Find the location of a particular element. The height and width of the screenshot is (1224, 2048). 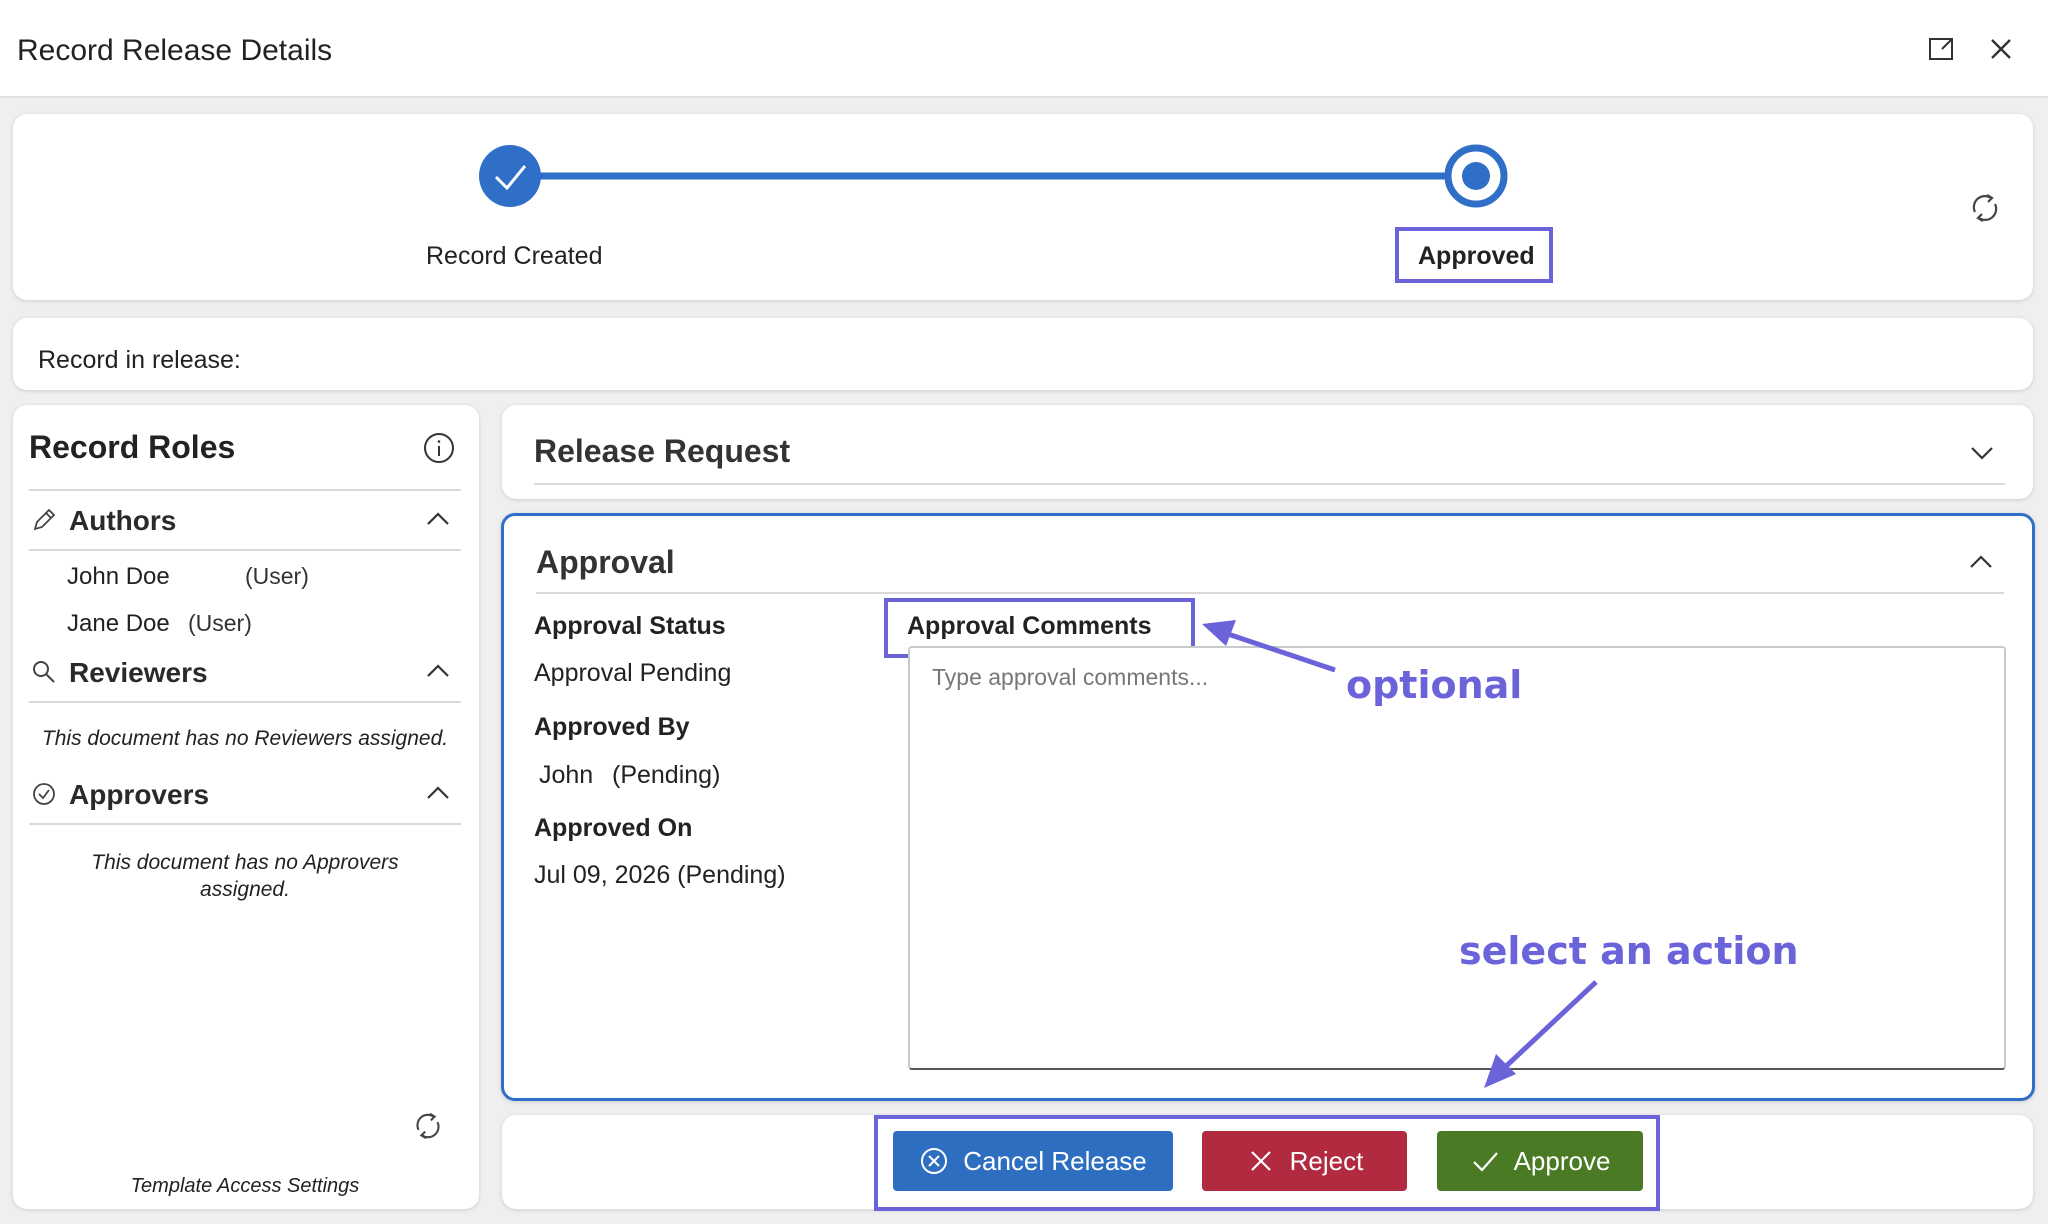

approval-status-label: Approval Status is located at coordinates (630, 626).